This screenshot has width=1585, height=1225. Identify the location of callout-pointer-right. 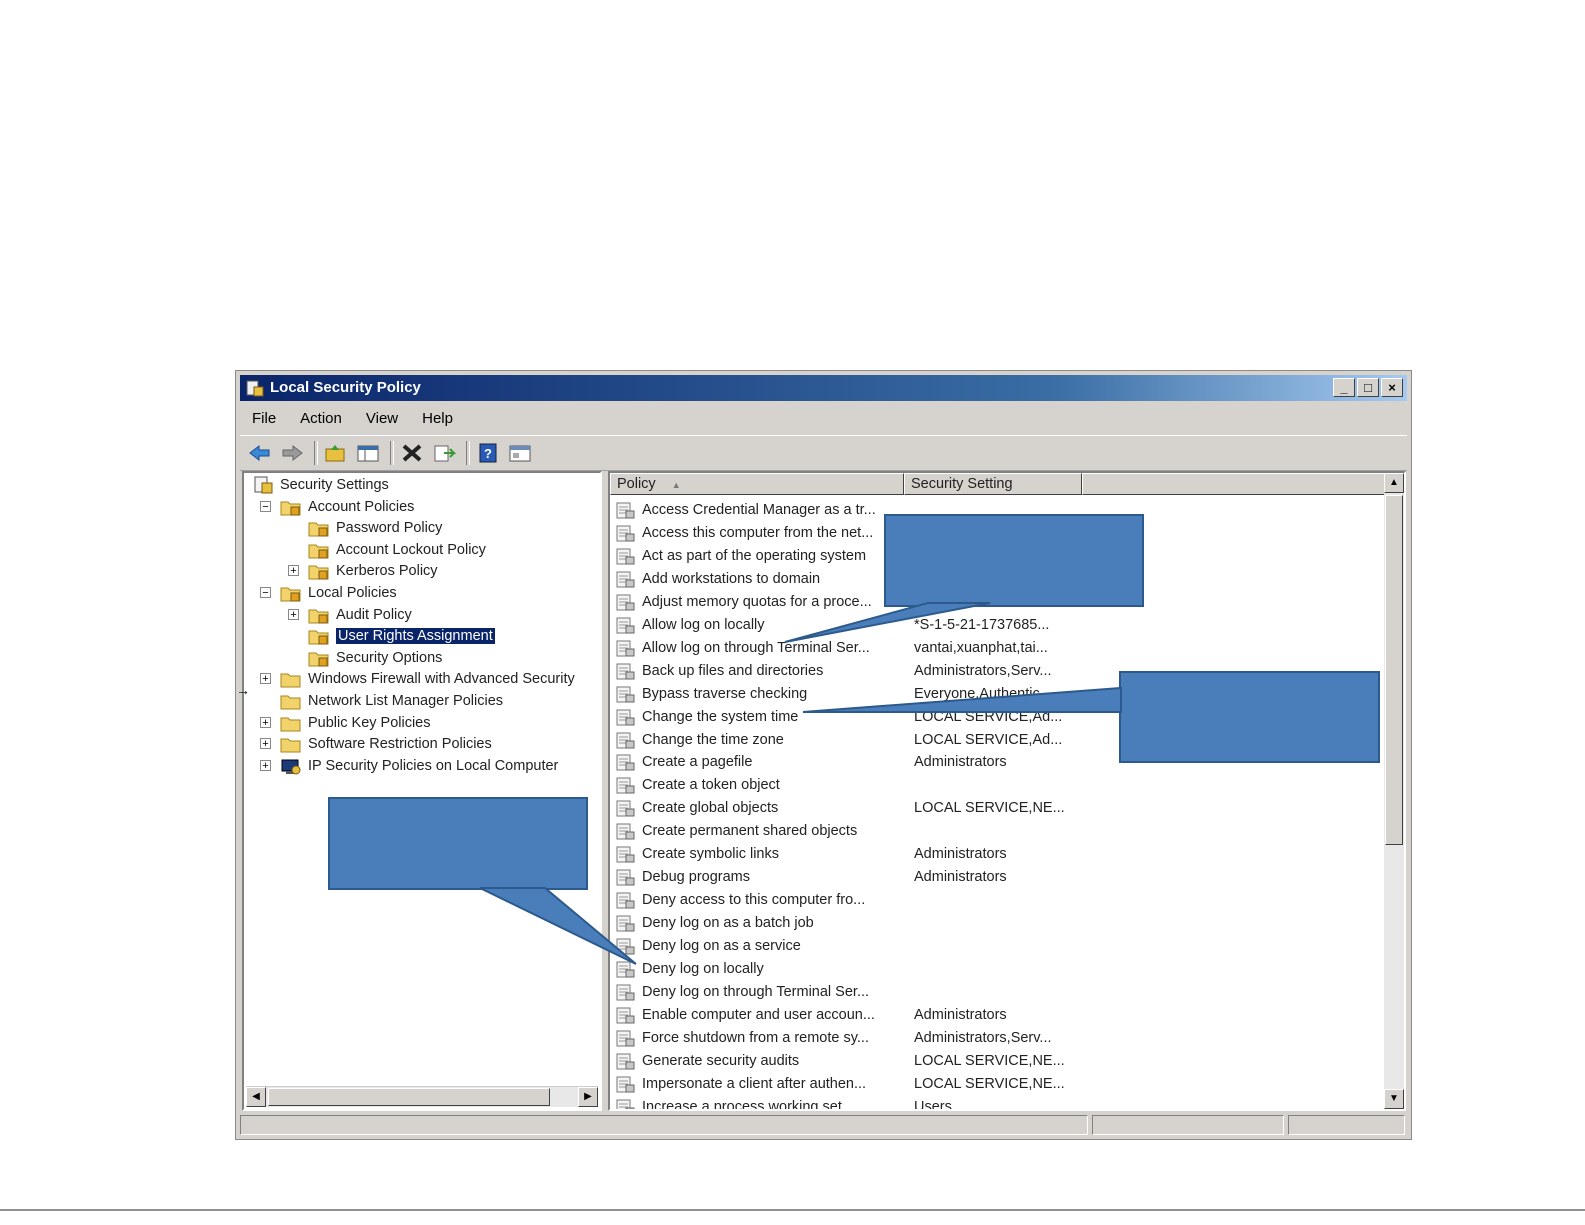
(962, 699).